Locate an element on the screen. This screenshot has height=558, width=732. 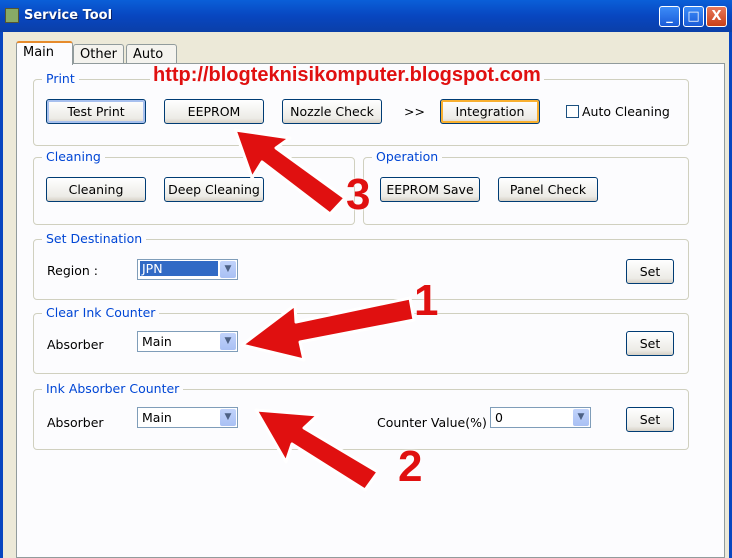
watermark-url: http://blogteknisikomputer.blogspot.com is located at coordinates (347, 75).